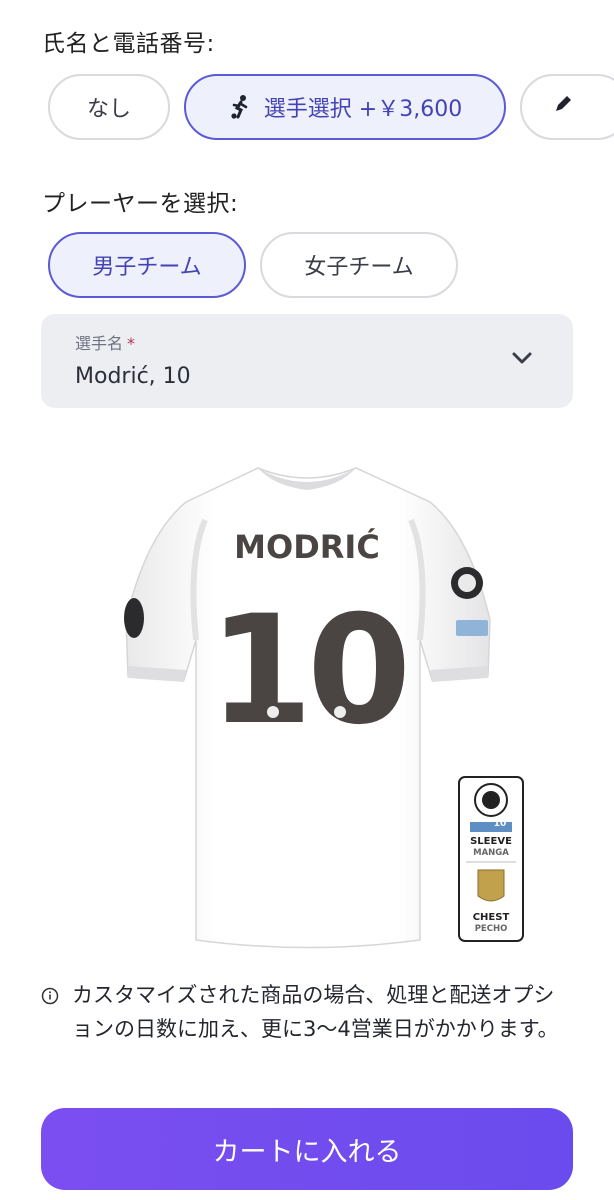  Describe the element at coordinates (99, 343) in the screenshot. I see `player-name-label-text: 選手名` at that location.